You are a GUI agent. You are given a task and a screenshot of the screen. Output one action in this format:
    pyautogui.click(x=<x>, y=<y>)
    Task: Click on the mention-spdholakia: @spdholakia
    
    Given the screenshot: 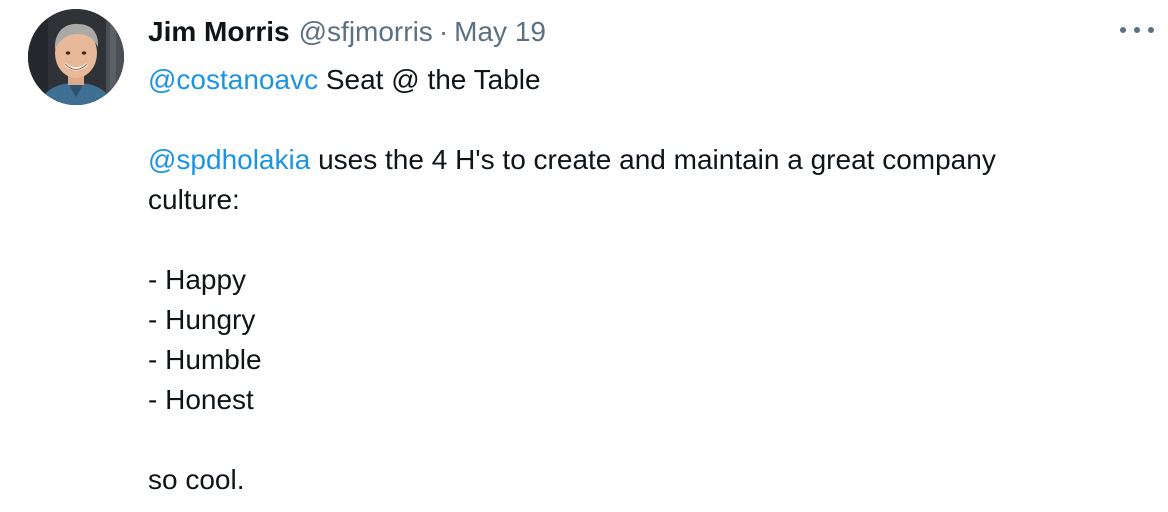 What is the action you would take?
    pyautogui.click(x=229, y=159)
    